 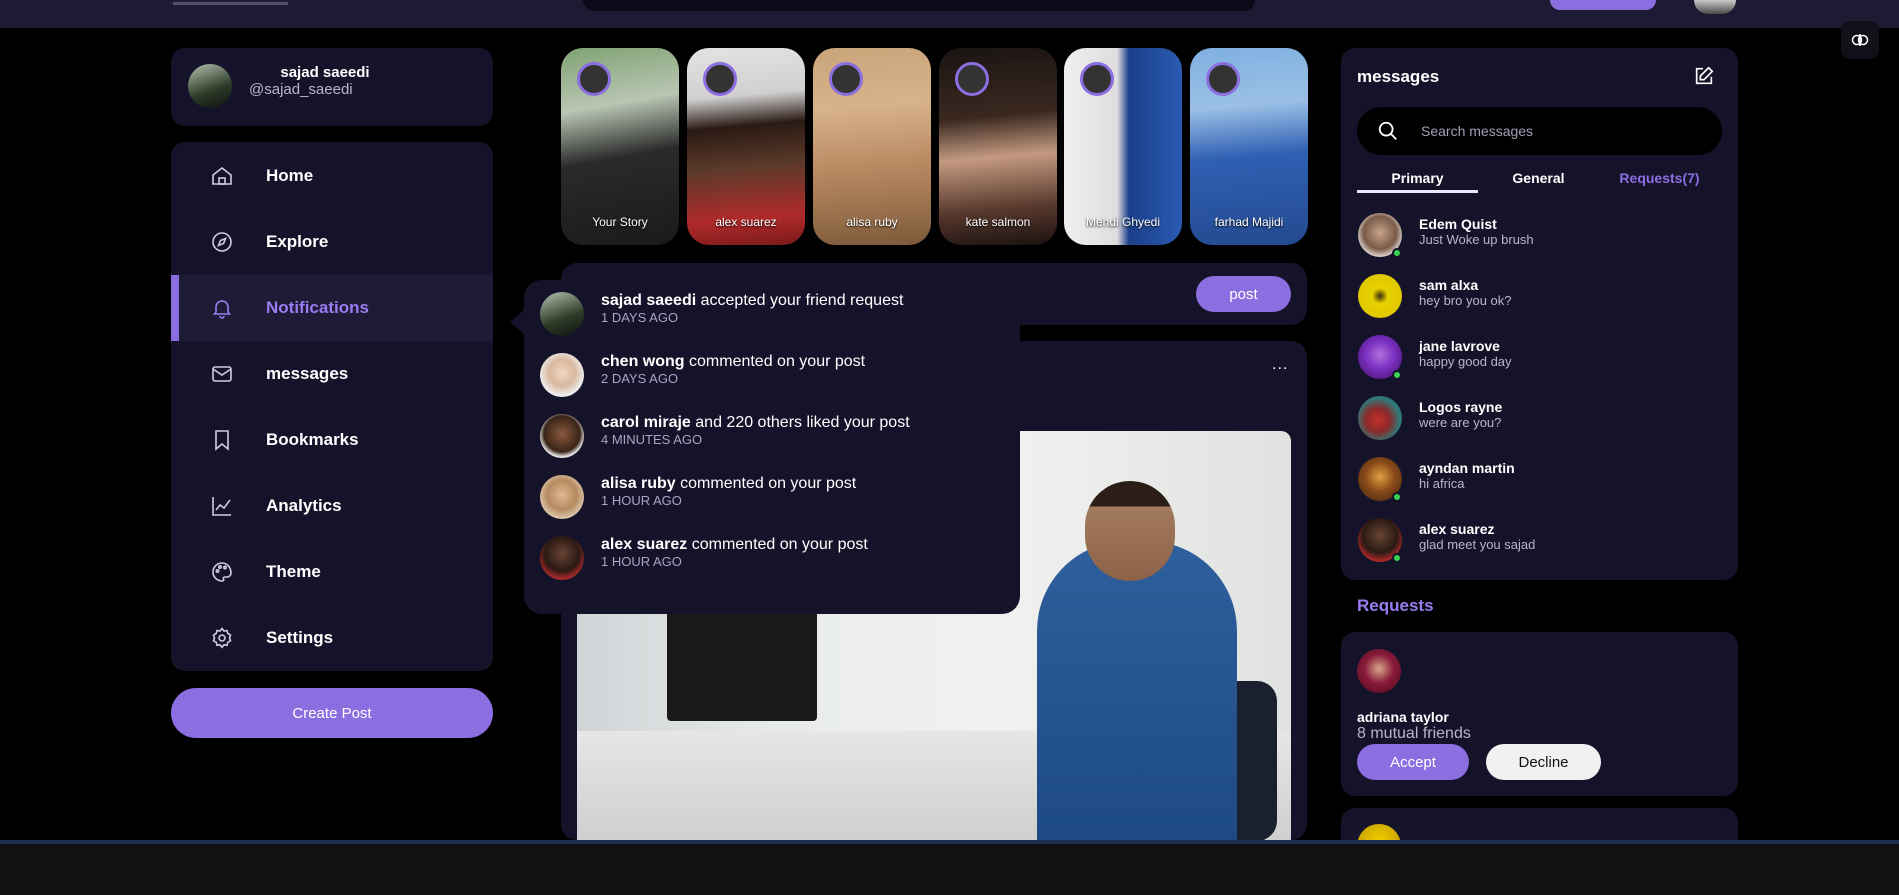 What do you see at coordinates (1467, 468) in the screenshot?
I see `message-sender: ayndan martin` at bounding box center [1467, 468].